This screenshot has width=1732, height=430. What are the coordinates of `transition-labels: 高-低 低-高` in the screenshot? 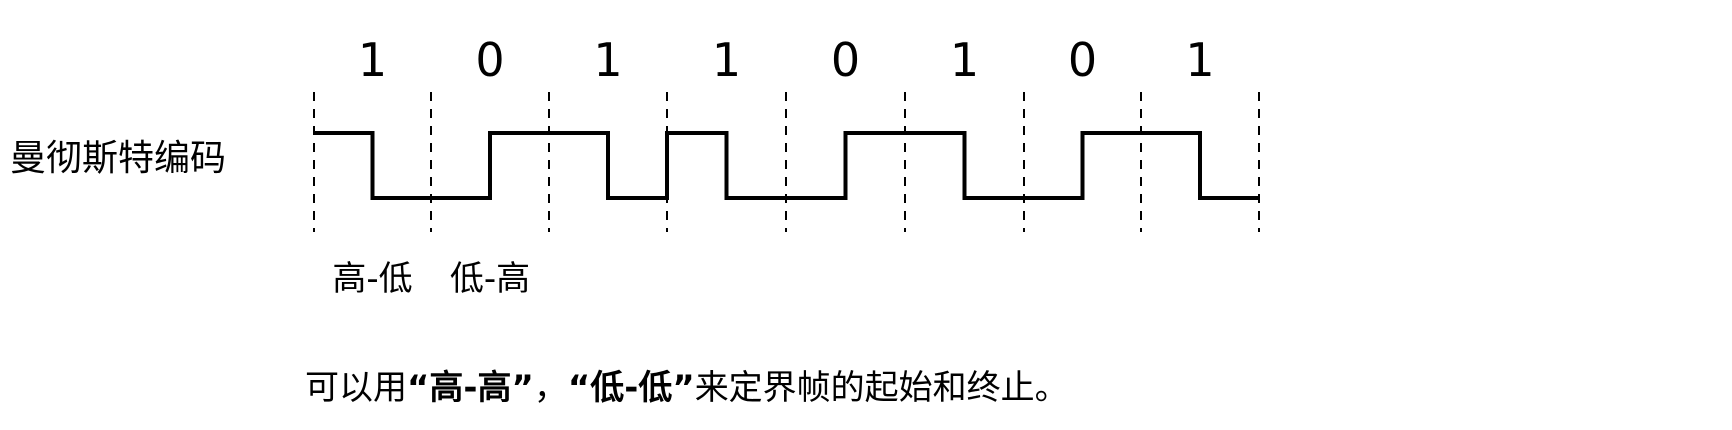 It's located at (431, 279).